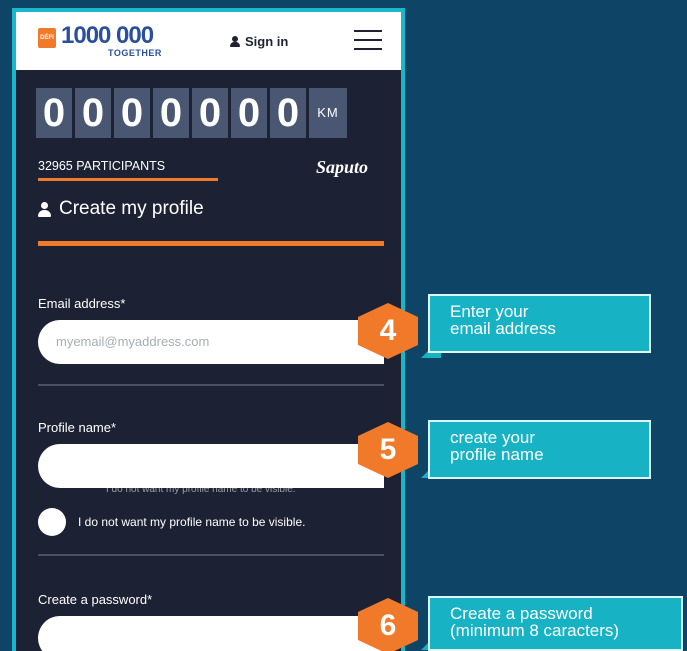  I want to click on callout-text: profile name, so click(497, 454).